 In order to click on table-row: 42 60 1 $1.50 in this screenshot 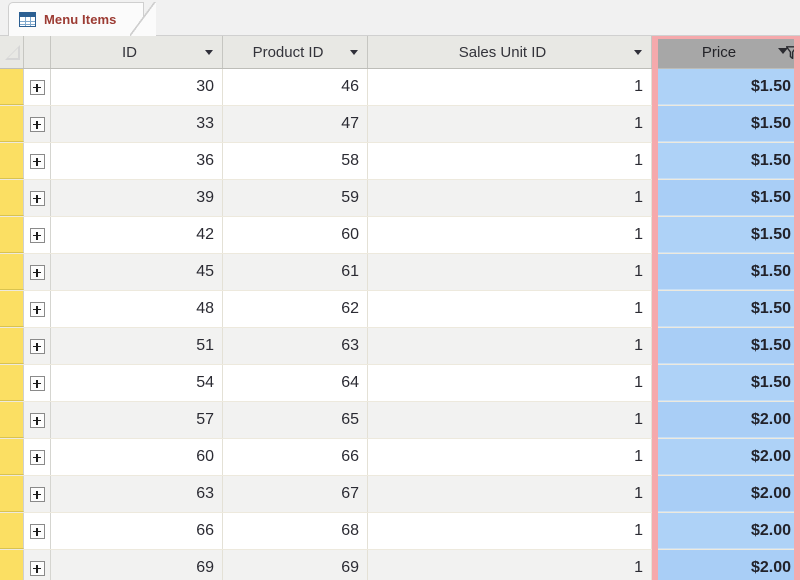, I will do `click(400, 235)`.